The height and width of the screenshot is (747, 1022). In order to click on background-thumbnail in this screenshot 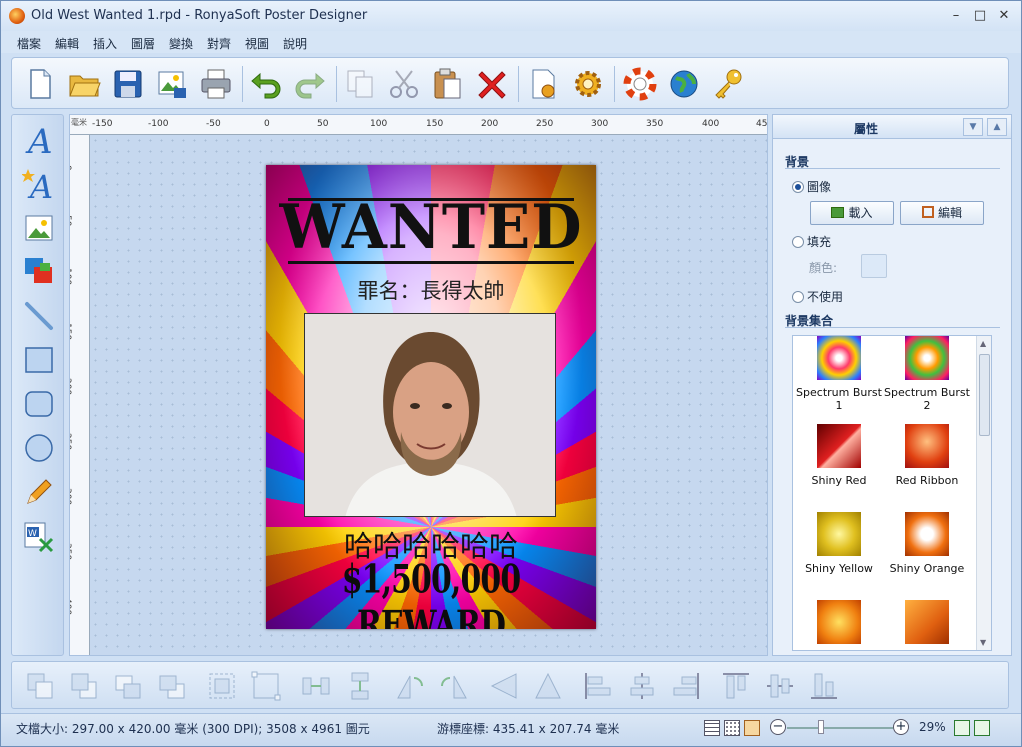, I will do `click(927, 446)`.